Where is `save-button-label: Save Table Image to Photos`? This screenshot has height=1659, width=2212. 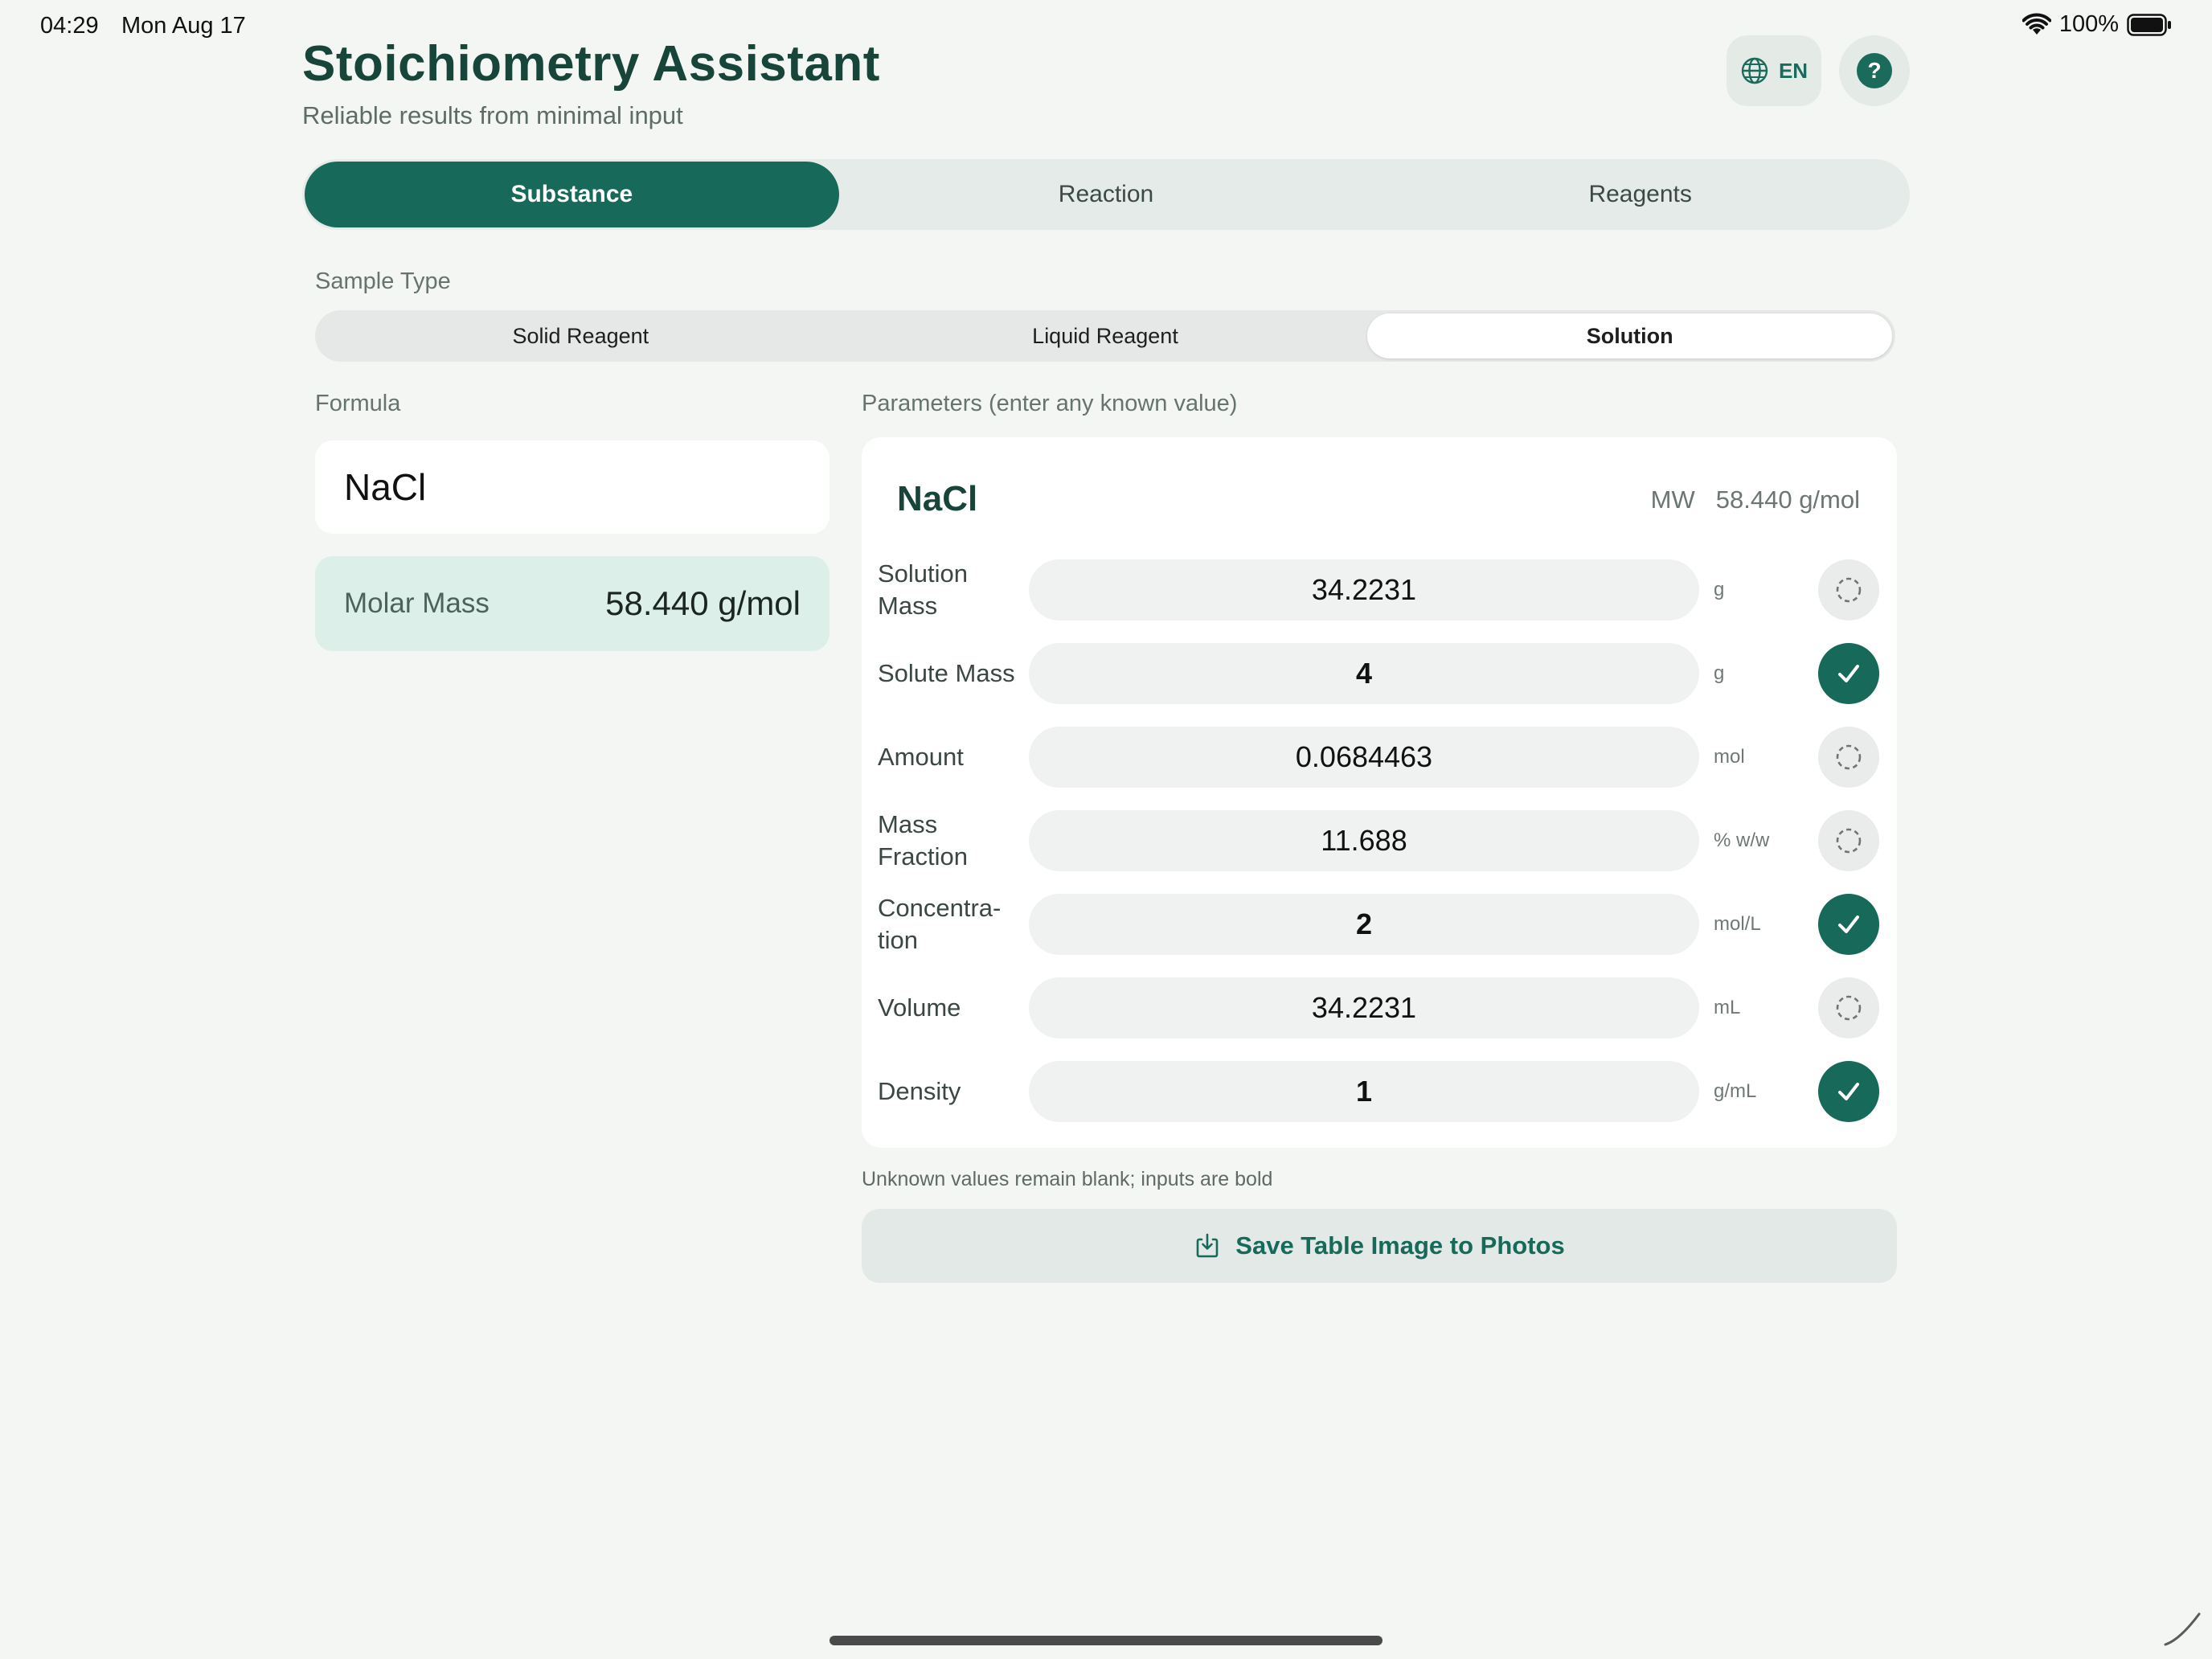
save-button-label: Save Table Image to Photos is located at coordinates (1400, 1245).